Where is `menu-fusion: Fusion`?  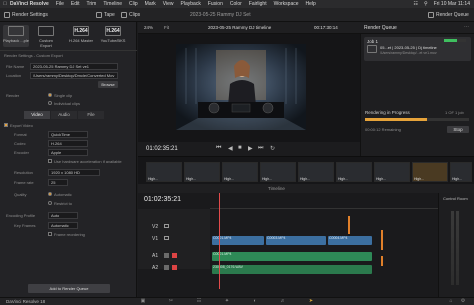
menu-fusion: Fusion is located at coordinates (215, 4).